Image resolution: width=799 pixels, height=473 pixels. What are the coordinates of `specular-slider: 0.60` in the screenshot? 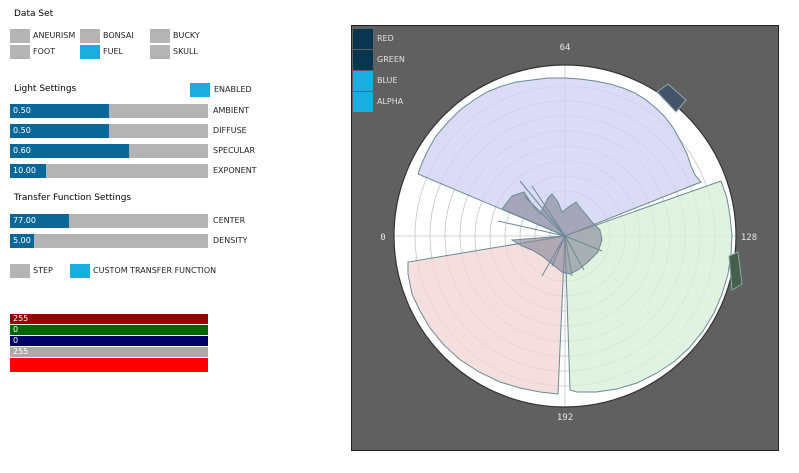 It's located at (109, 151).